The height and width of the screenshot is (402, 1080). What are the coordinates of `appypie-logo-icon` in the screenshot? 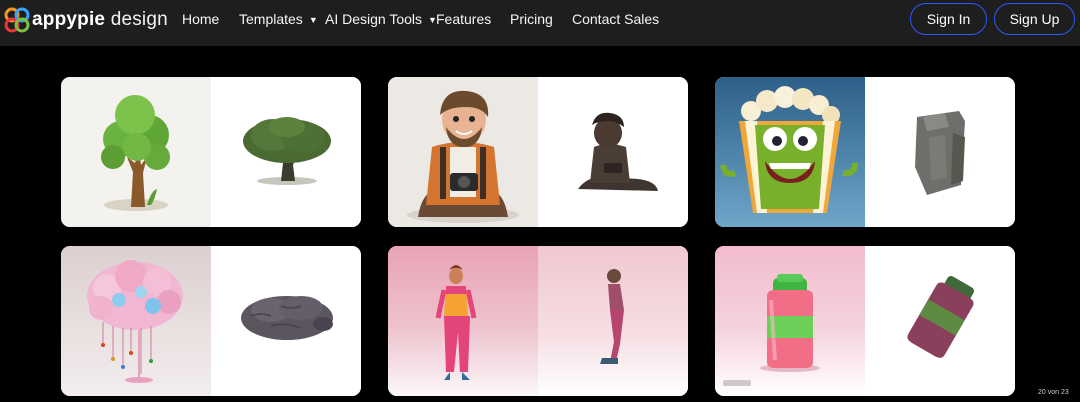 It's located at (17, 20).